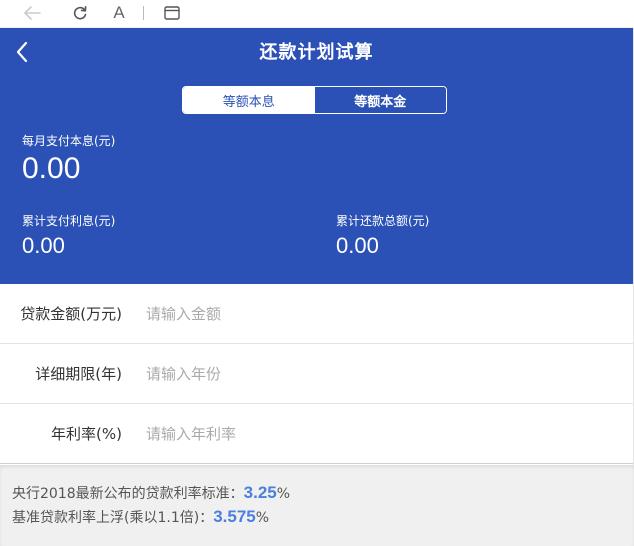  I want to click on floating-rate-line: 基准贷款利率上浮(乘以1.1倍)：3.575%, so click(140, 517).